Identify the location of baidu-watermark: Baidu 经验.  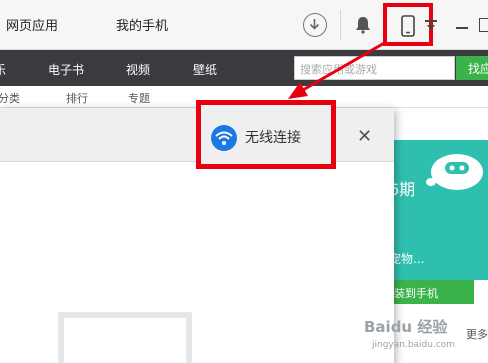
(406, 327).